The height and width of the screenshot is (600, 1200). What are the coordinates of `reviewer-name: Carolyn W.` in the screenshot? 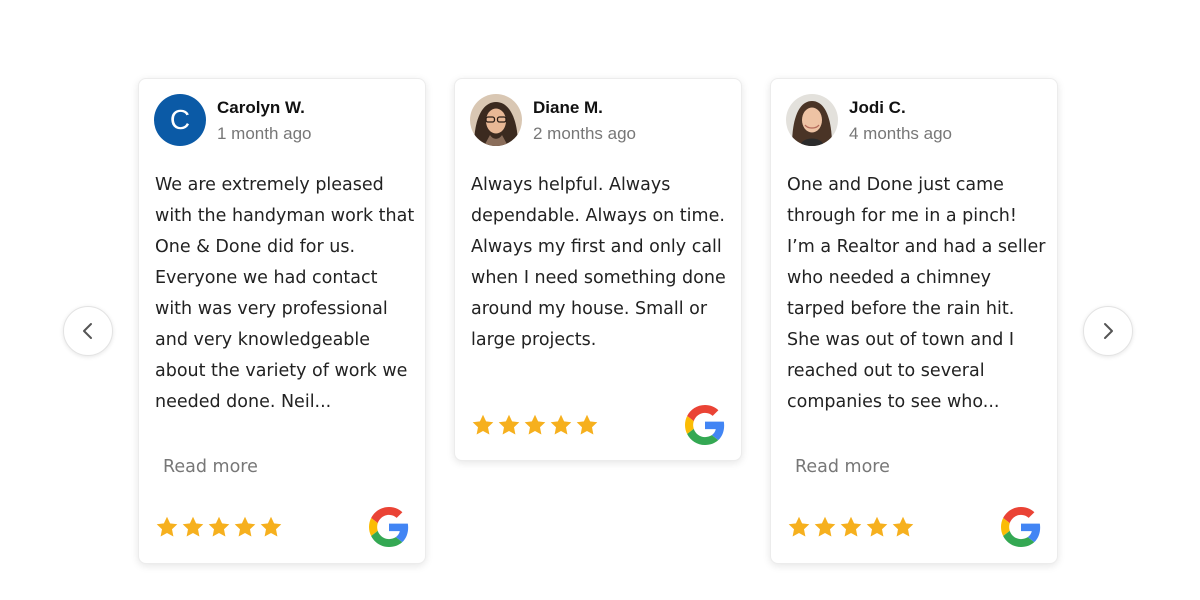 It's located at (261, 107).